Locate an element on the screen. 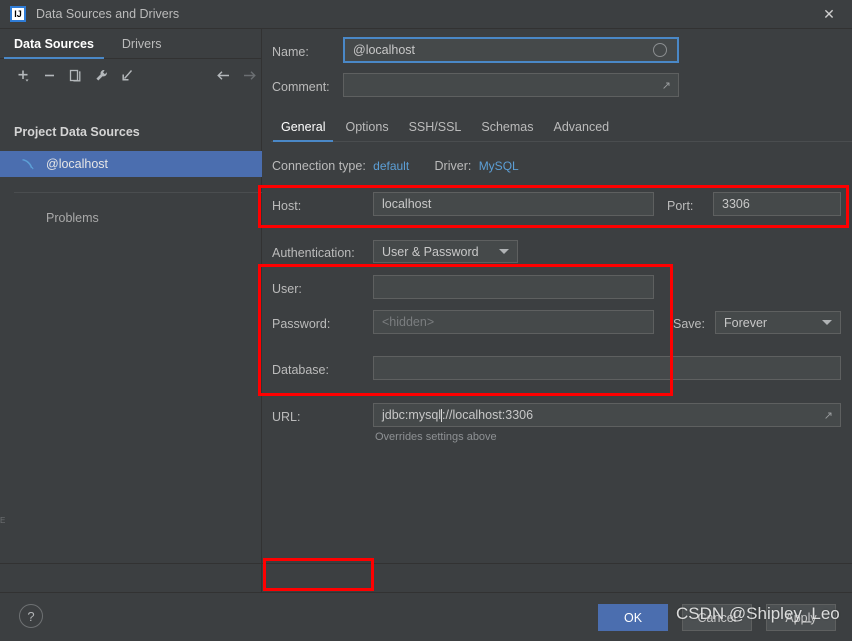  user-input is located at coordinates (513, 287).